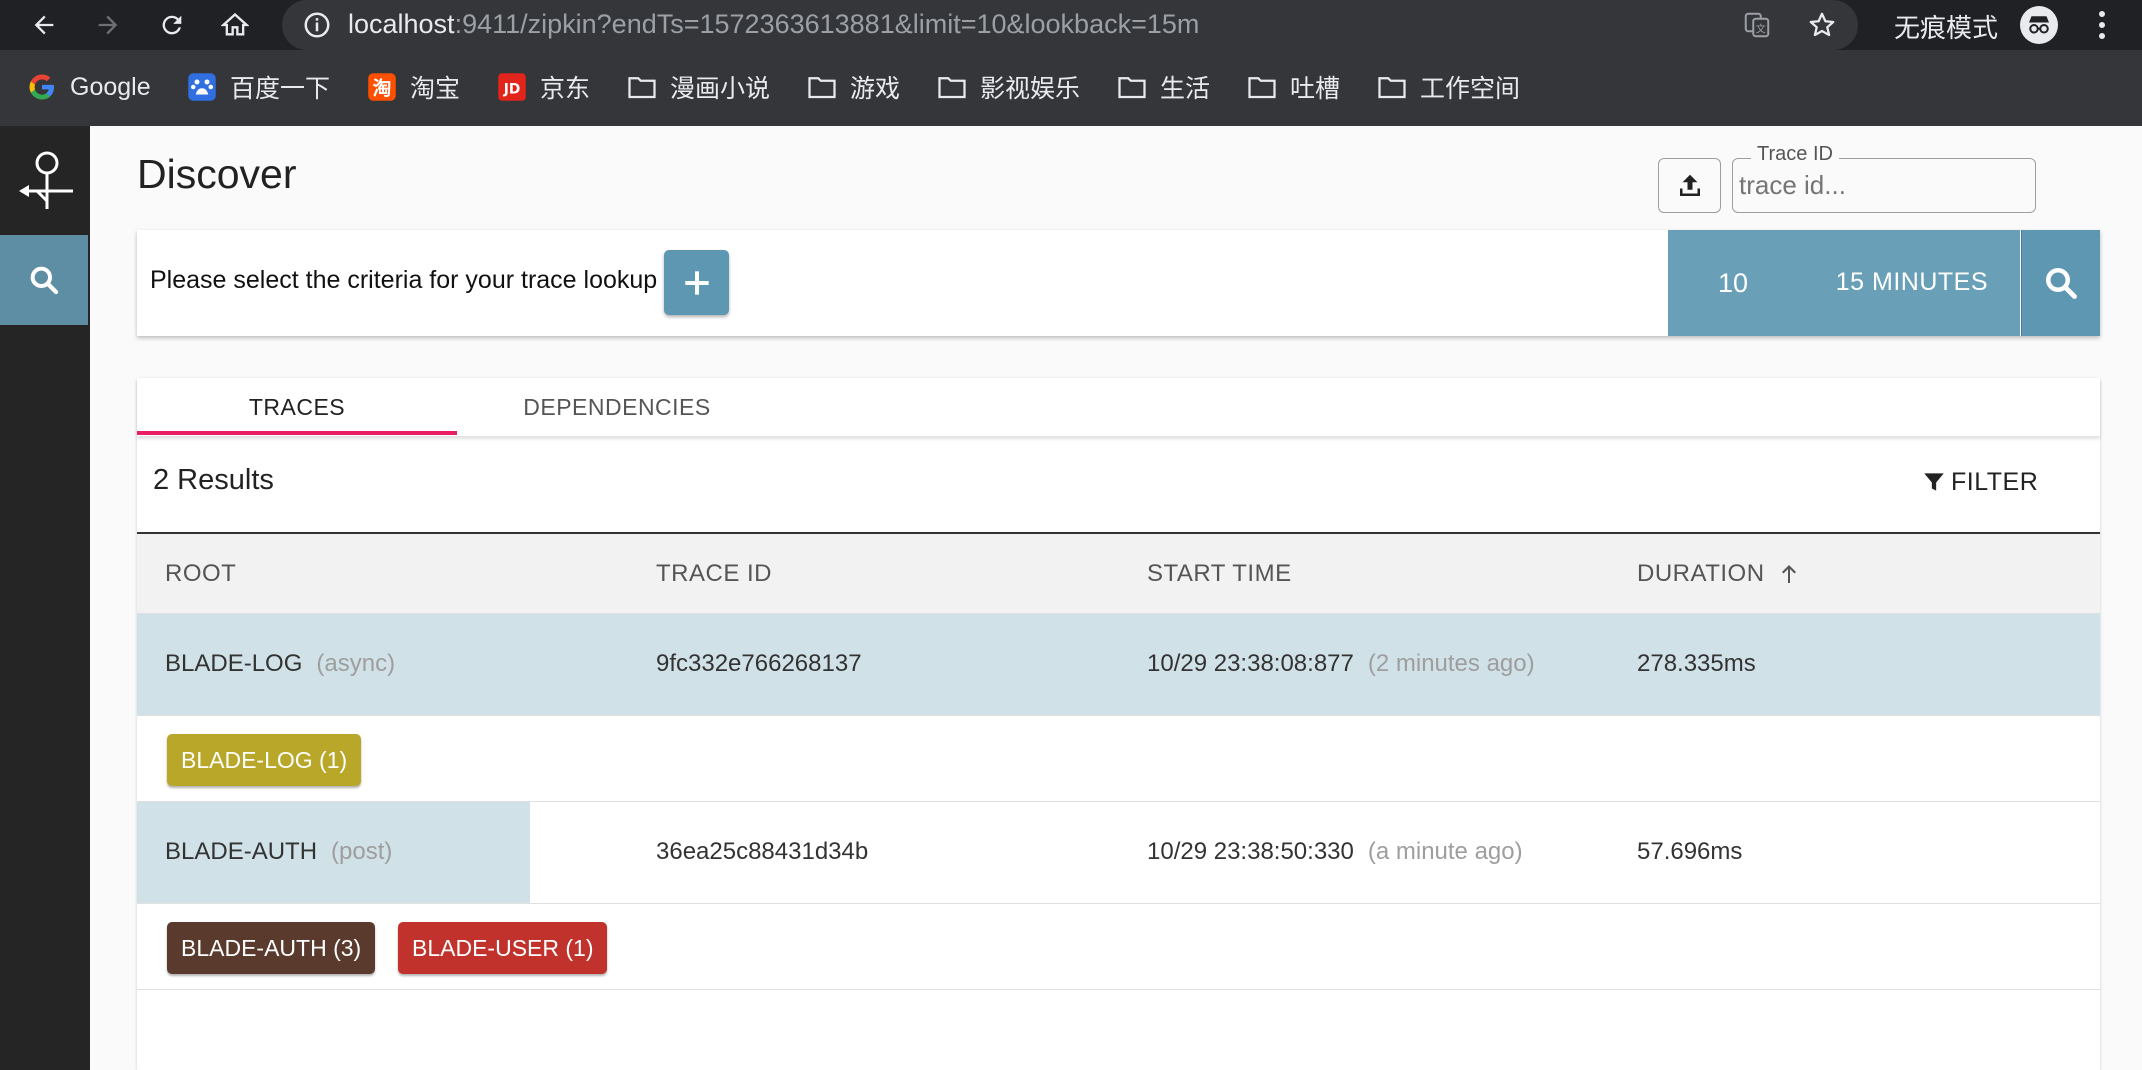 The width and height of the screenshot is (2142, 1070). What do you see at coordinates (2039, 25) in the screenshot?
I see `incognito-icon` at bounding box center [2039, 25].